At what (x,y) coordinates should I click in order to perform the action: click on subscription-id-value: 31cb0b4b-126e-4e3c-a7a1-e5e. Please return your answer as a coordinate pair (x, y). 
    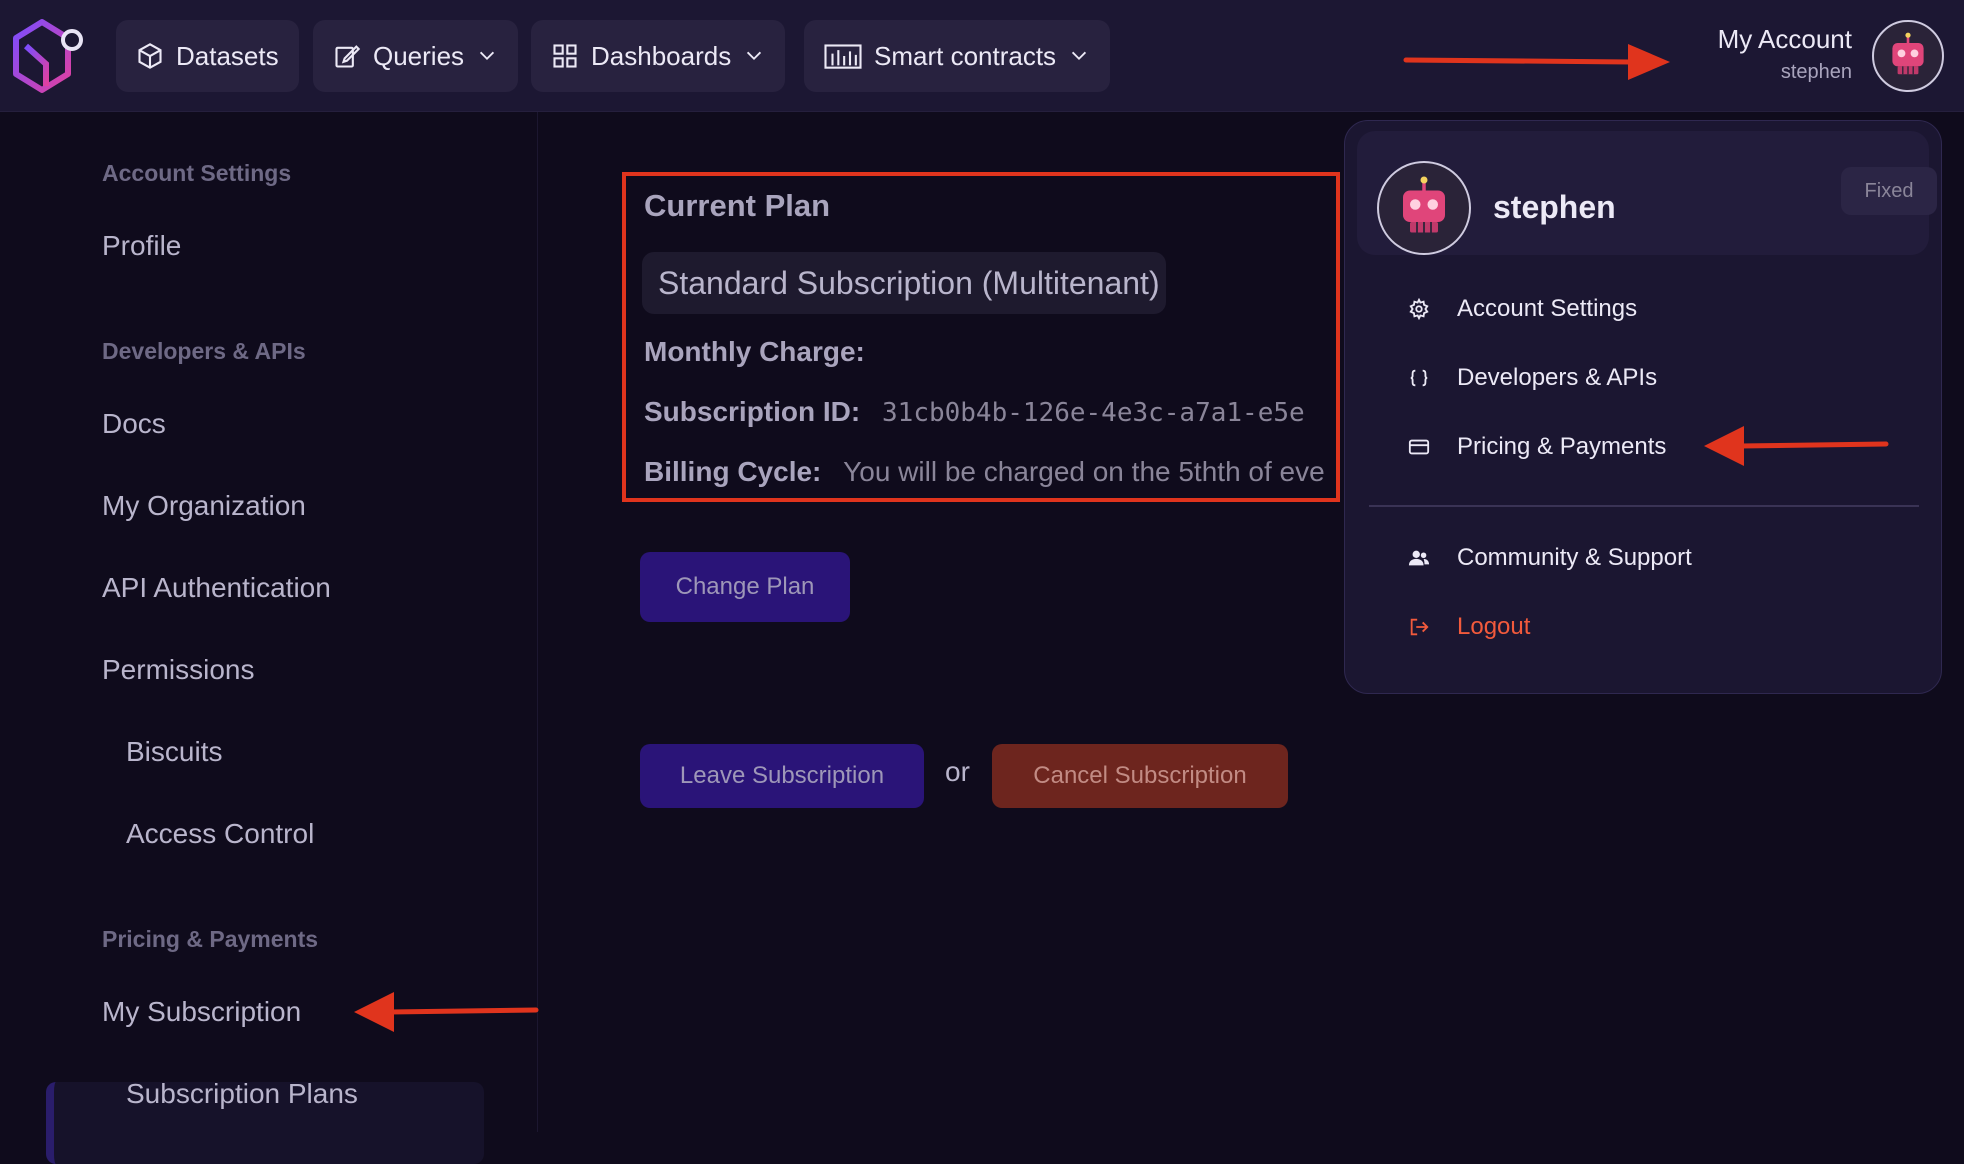
    Looking at the image, I should click on (1093, 413).